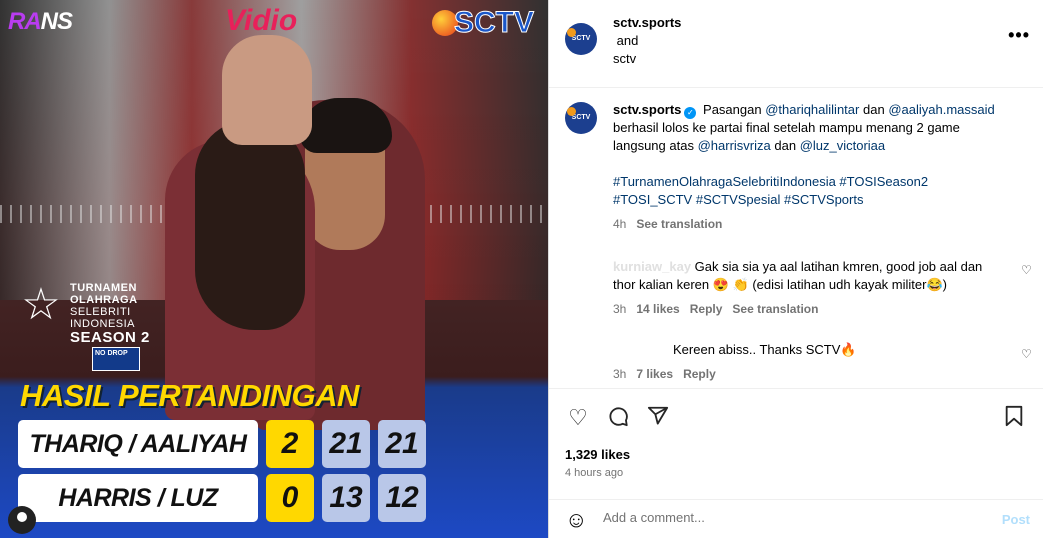 This screenshot has width=1043, height=539. I want to click on tagged-users-icon, so click(22, 520).